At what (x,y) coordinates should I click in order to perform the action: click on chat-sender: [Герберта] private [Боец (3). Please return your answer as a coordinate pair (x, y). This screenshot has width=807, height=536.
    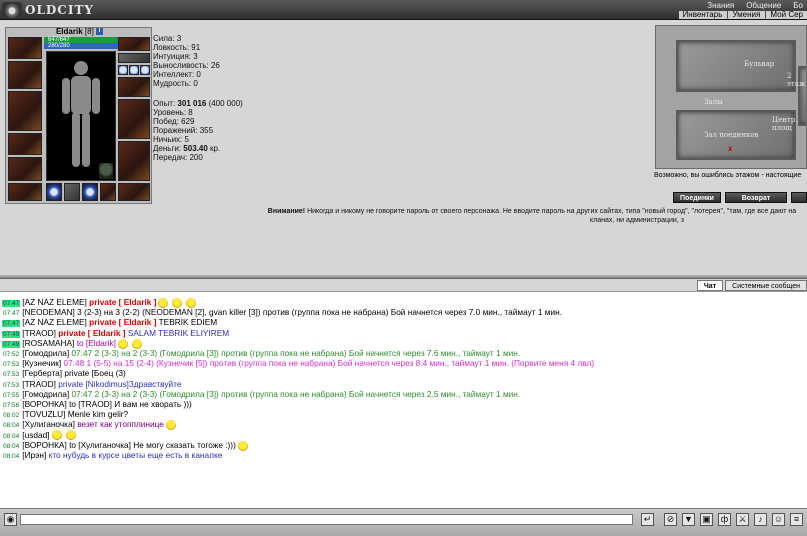
    Looking at the image, I should click on (74, 373).